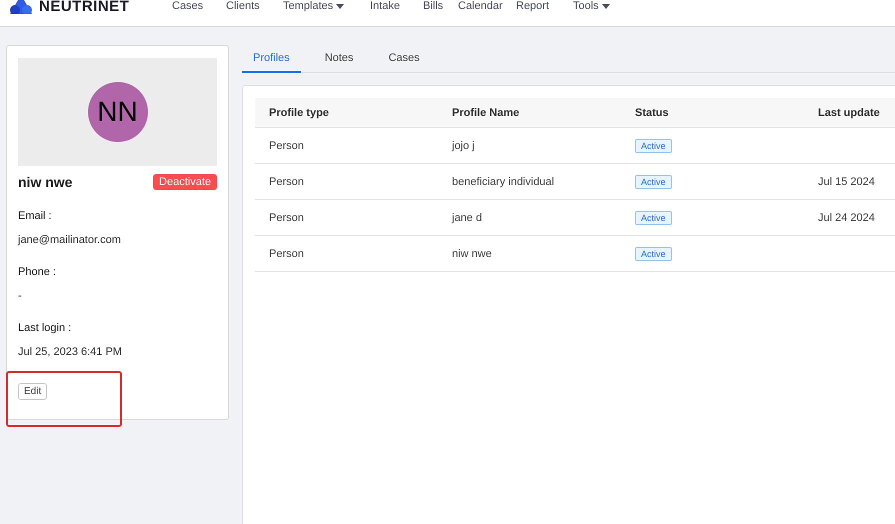 The height and width of the screenshot is (524, 895). Describe the element at coordinates (603, 6) in the screenshot. I see `nav-link: Tools` at that location.